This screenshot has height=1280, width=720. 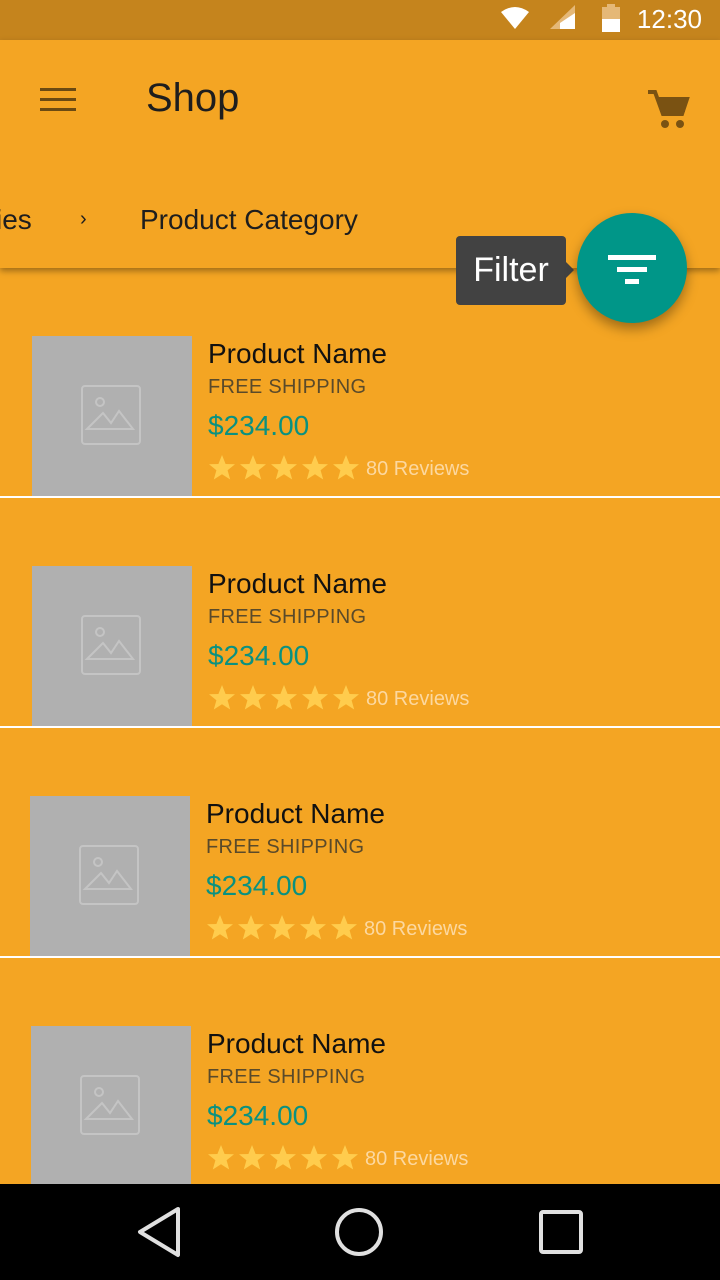 What do you see at coordinates (193, 98) in the screenshot?
I see `page-title: Shop` at bounding box center [193, 98].